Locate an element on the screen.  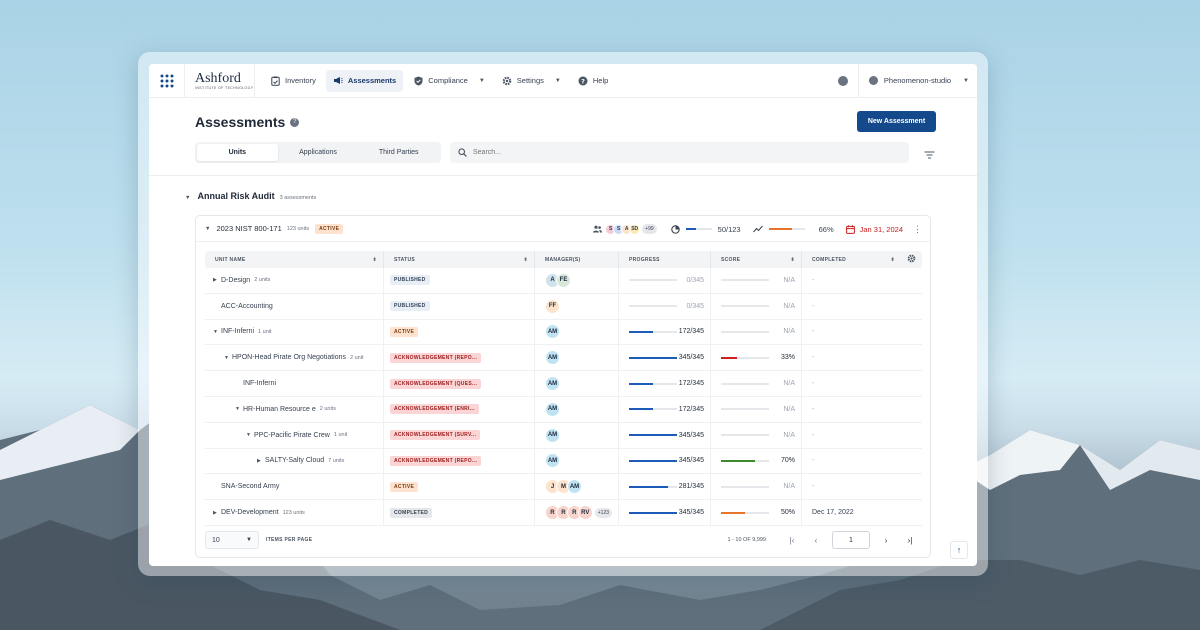
items-per-page-select: 10 ▼ is located at coordinates (232, 540).